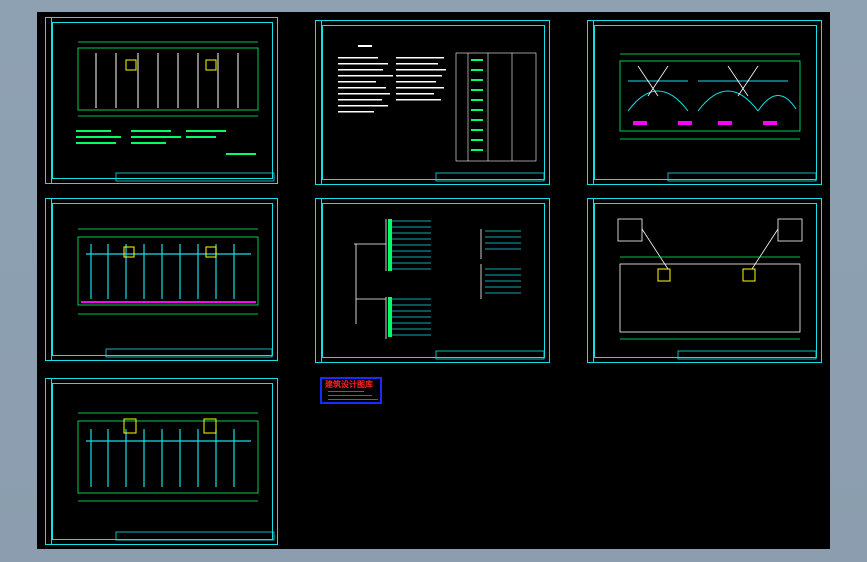 This screenshot has width=867, height=562. What do you see at coordinates (718, 117) in the screenshot?
I see `lighting-plan-drawing` at bounding box center [718, 117].